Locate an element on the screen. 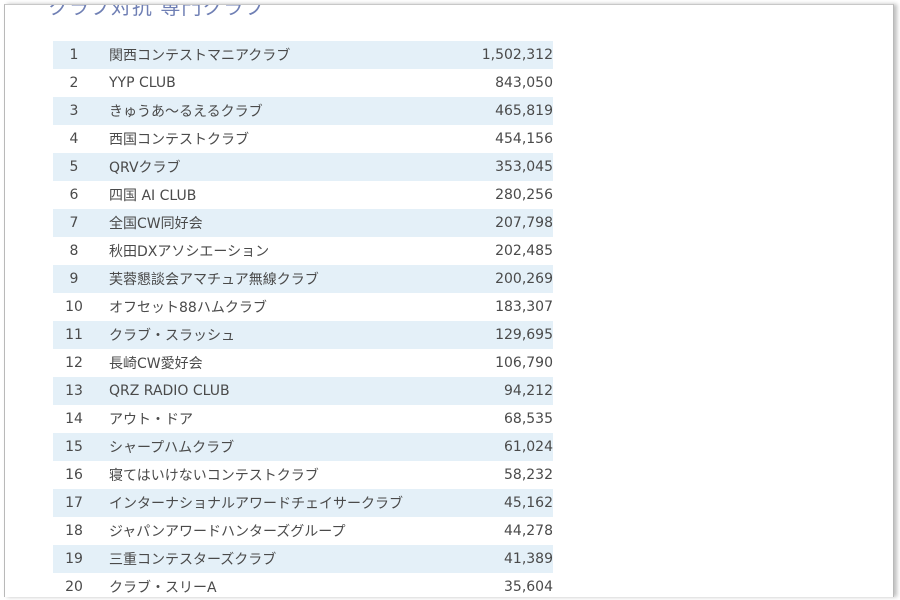 Image resolution: width=900 pixels, height=600 pixels. club-name-cell: 四国 AI CLUB is located at coordinates (153, 196).